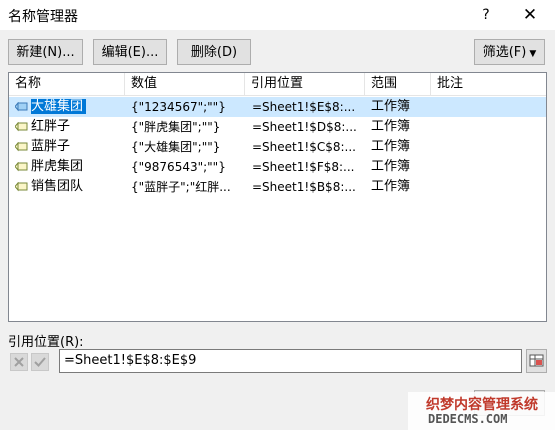 This screenshot has width=555, height=430. What do you see at coordinates (277, 15) in the screenshot?
I see `title-bar: 名称管理器 ? ✕` at bounding box center [277, 15].